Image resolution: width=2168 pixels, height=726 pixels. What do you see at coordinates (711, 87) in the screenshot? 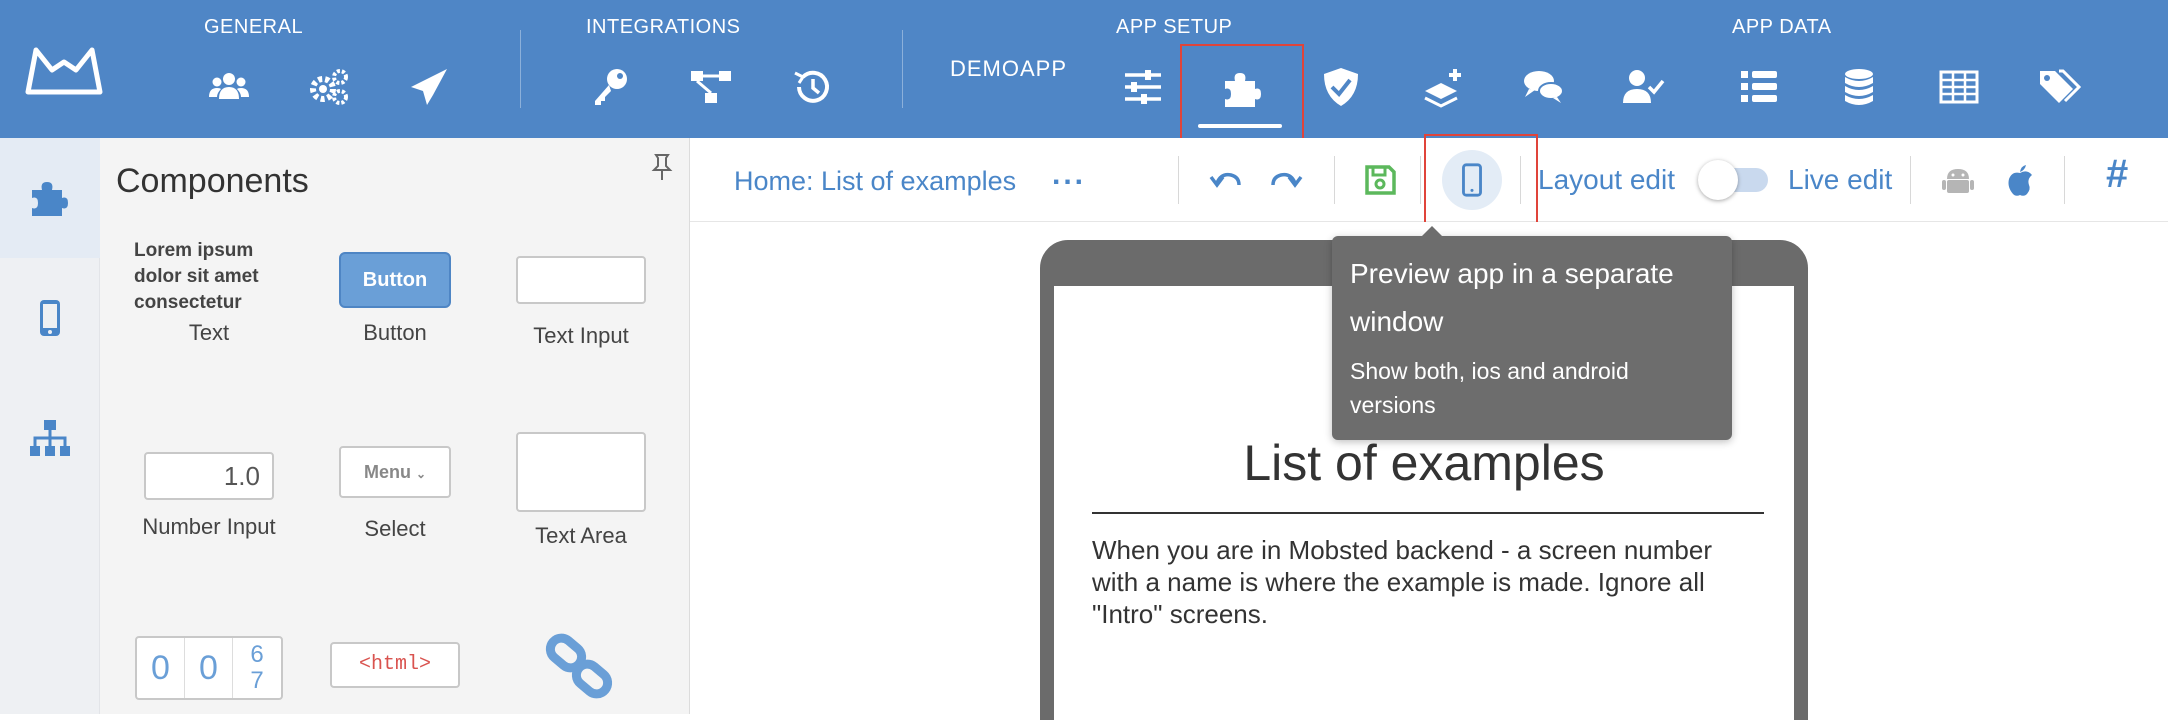
I see `flow-icon` at bounding box center [711, 87].